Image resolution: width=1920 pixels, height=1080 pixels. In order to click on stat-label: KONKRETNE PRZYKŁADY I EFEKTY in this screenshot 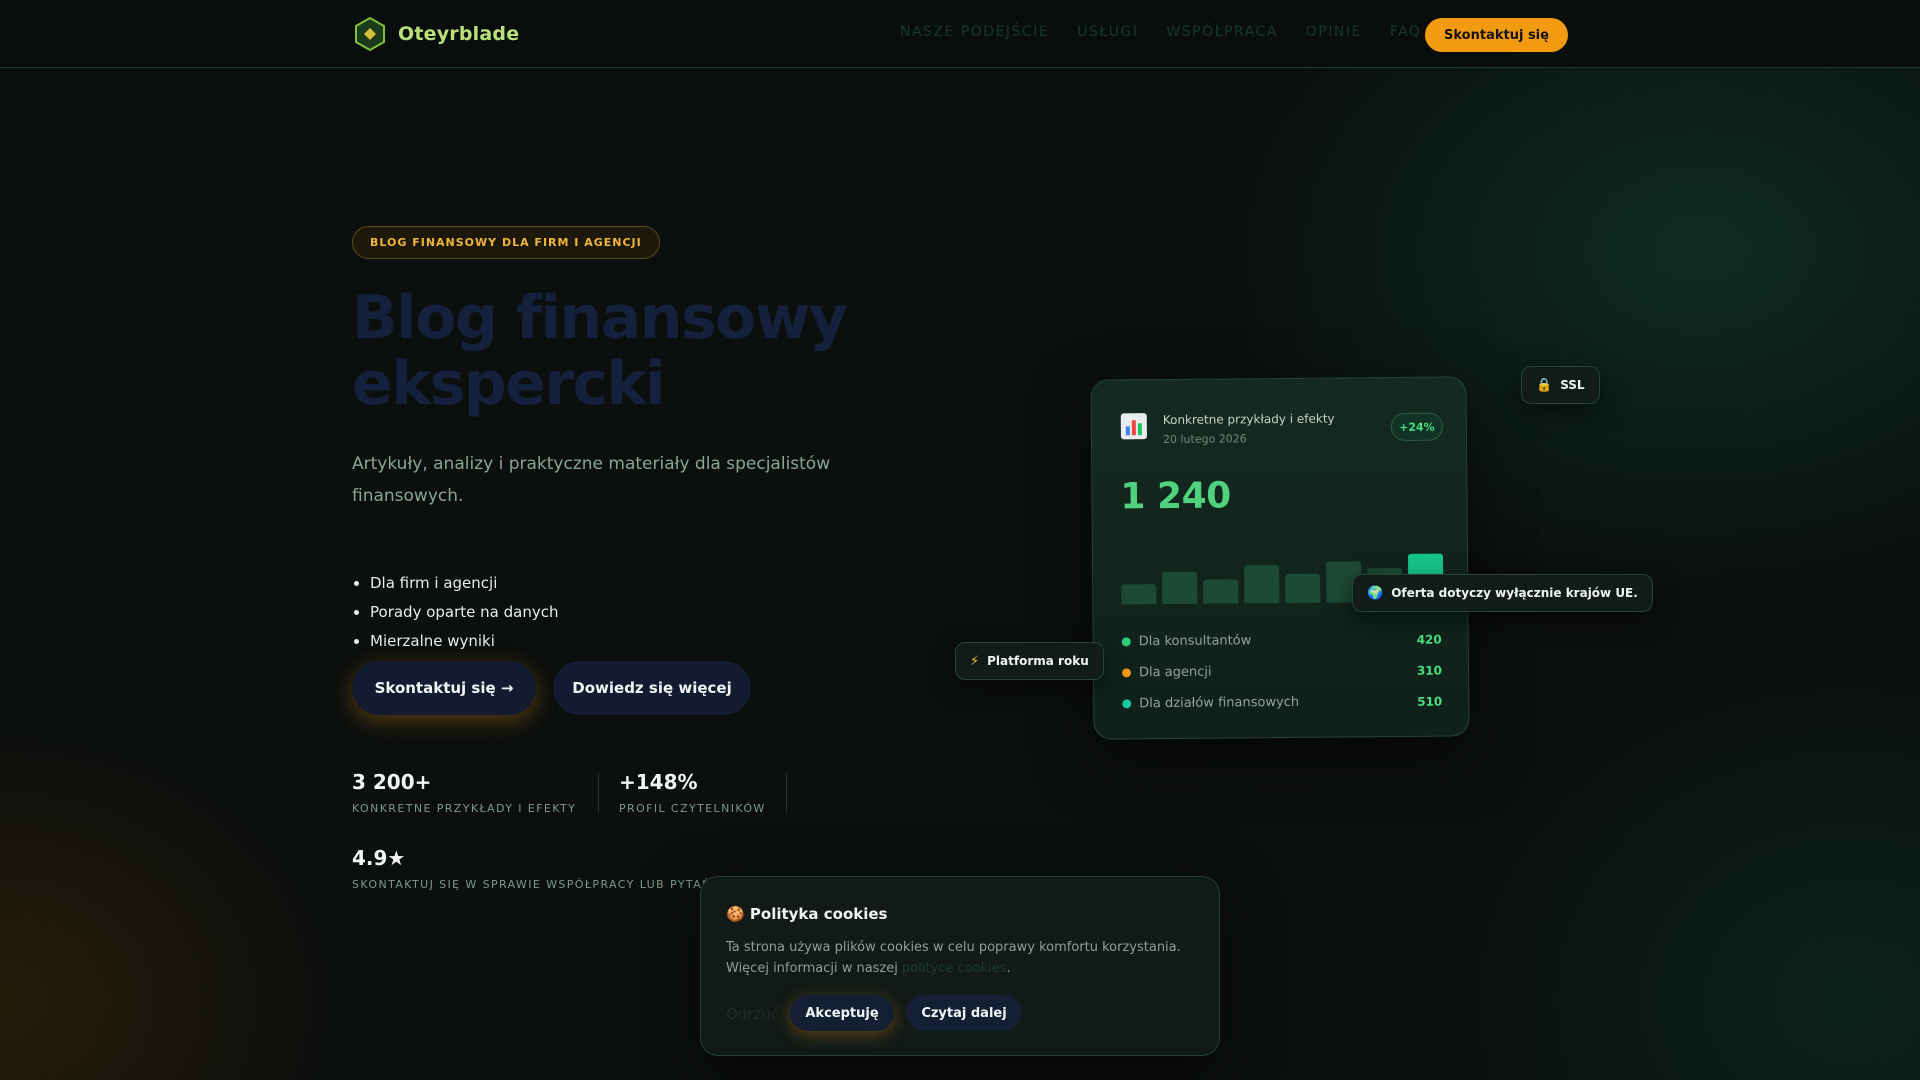, I will do `click(464, 808)`.